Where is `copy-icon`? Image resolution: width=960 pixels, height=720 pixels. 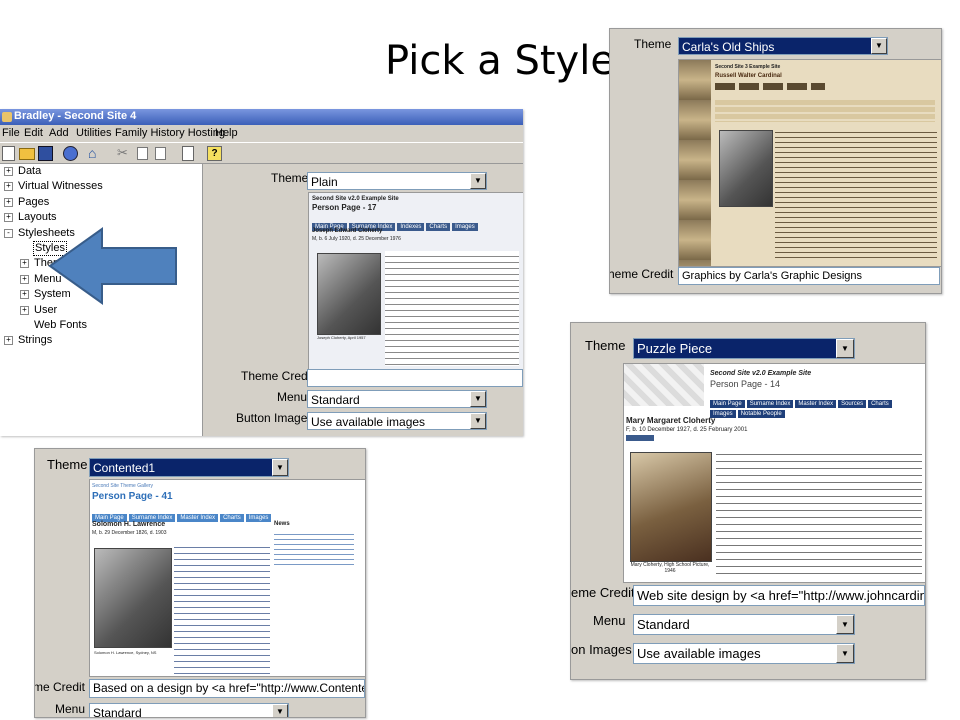
copy-icon is located at coordinates (142, 153).